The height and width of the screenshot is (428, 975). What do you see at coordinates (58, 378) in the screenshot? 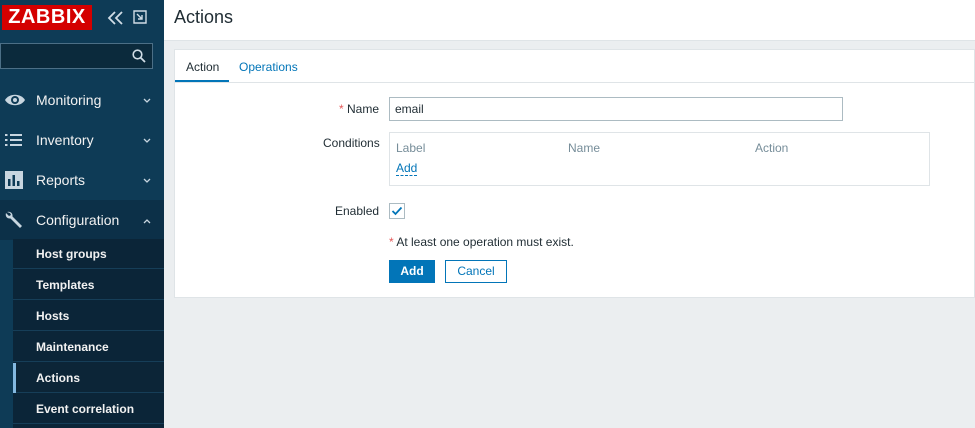
I see `submenu-item-label: Actions` at bounding box center [58, 378].